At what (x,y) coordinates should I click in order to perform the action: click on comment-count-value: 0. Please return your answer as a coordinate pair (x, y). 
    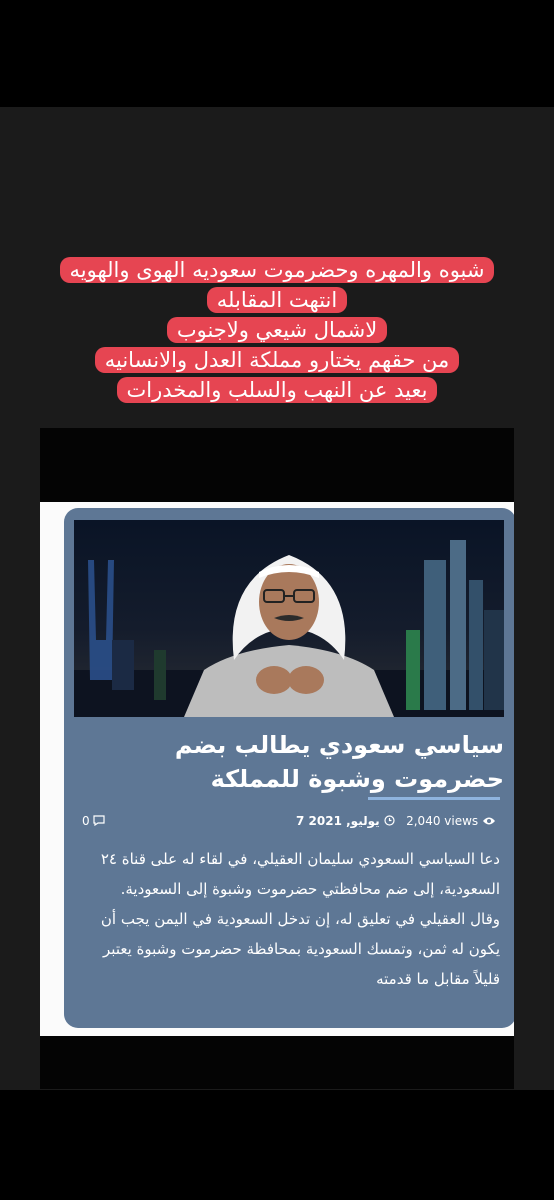
    Looking at the image, I should click on (86, 821).